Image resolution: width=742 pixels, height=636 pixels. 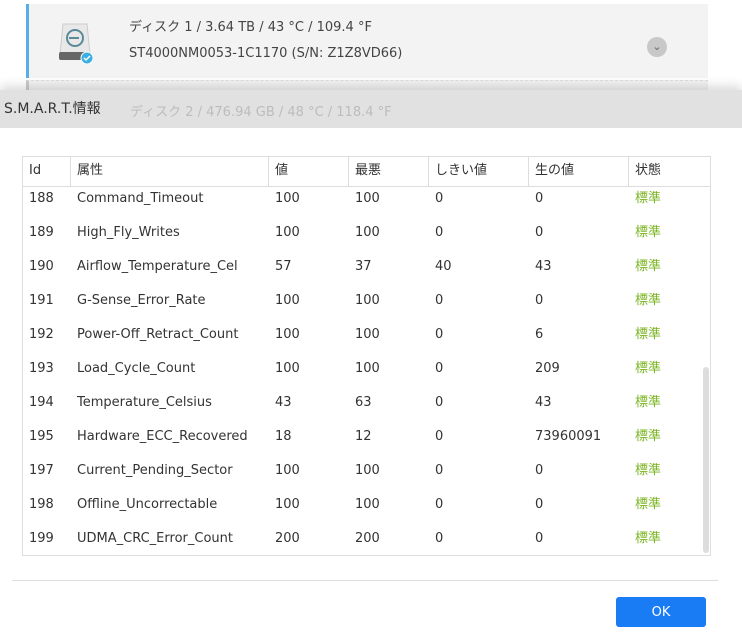 I want to click on table-cell: G-Sense_Error_Rate, so click(x=141, y=300).